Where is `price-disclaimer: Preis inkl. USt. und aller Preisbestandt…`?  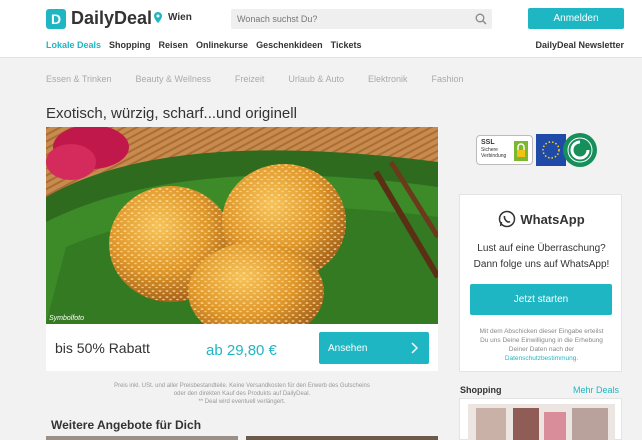
price-disclaimer: Preis inkl. USt. und aller Preisbestandt… is located at coordinates (242, 394).